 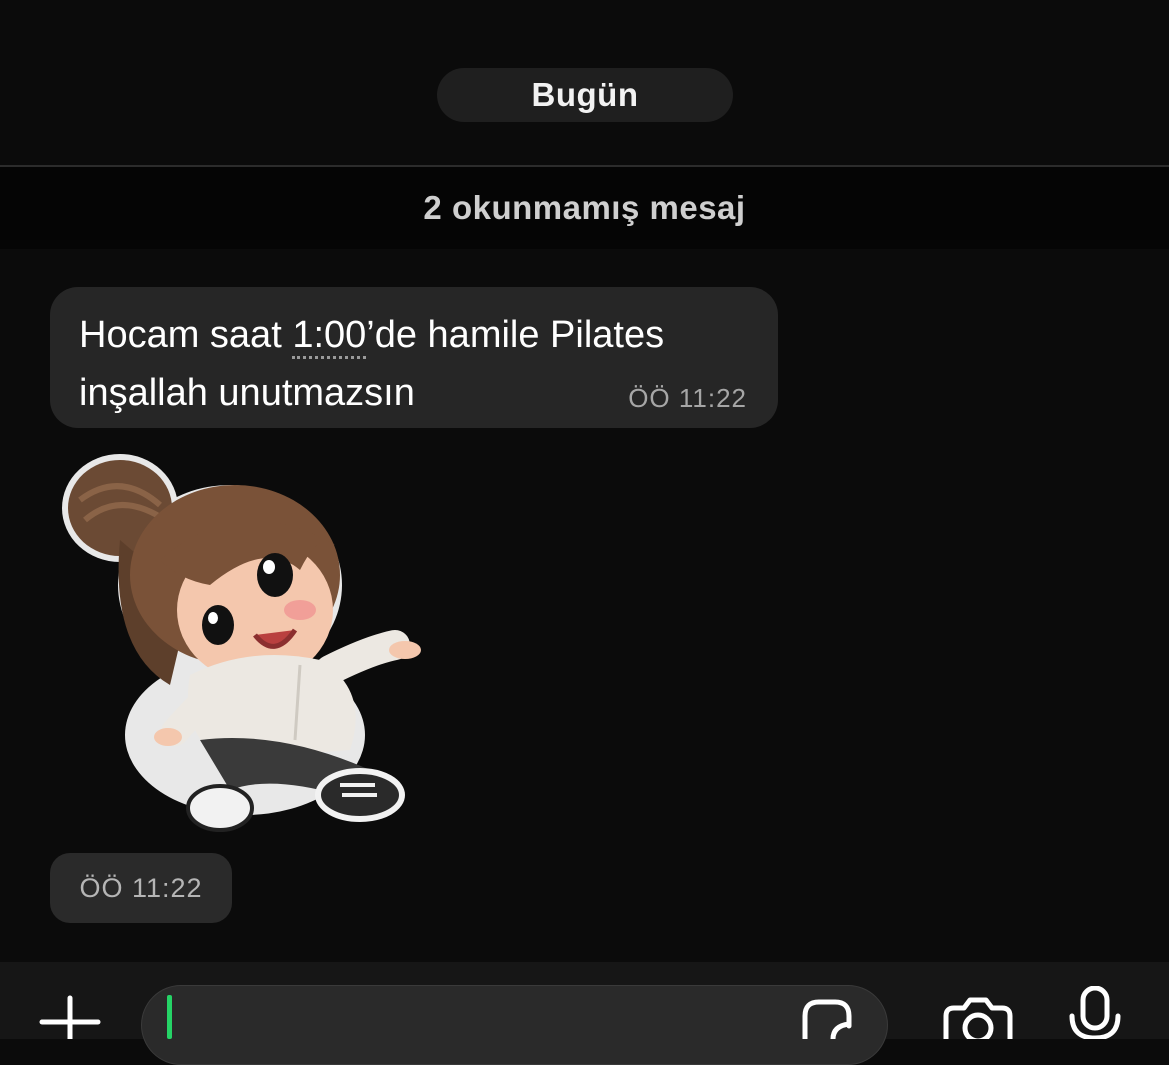 I want to click on detected-time-link: 1:00, so click(x=329, y=336).